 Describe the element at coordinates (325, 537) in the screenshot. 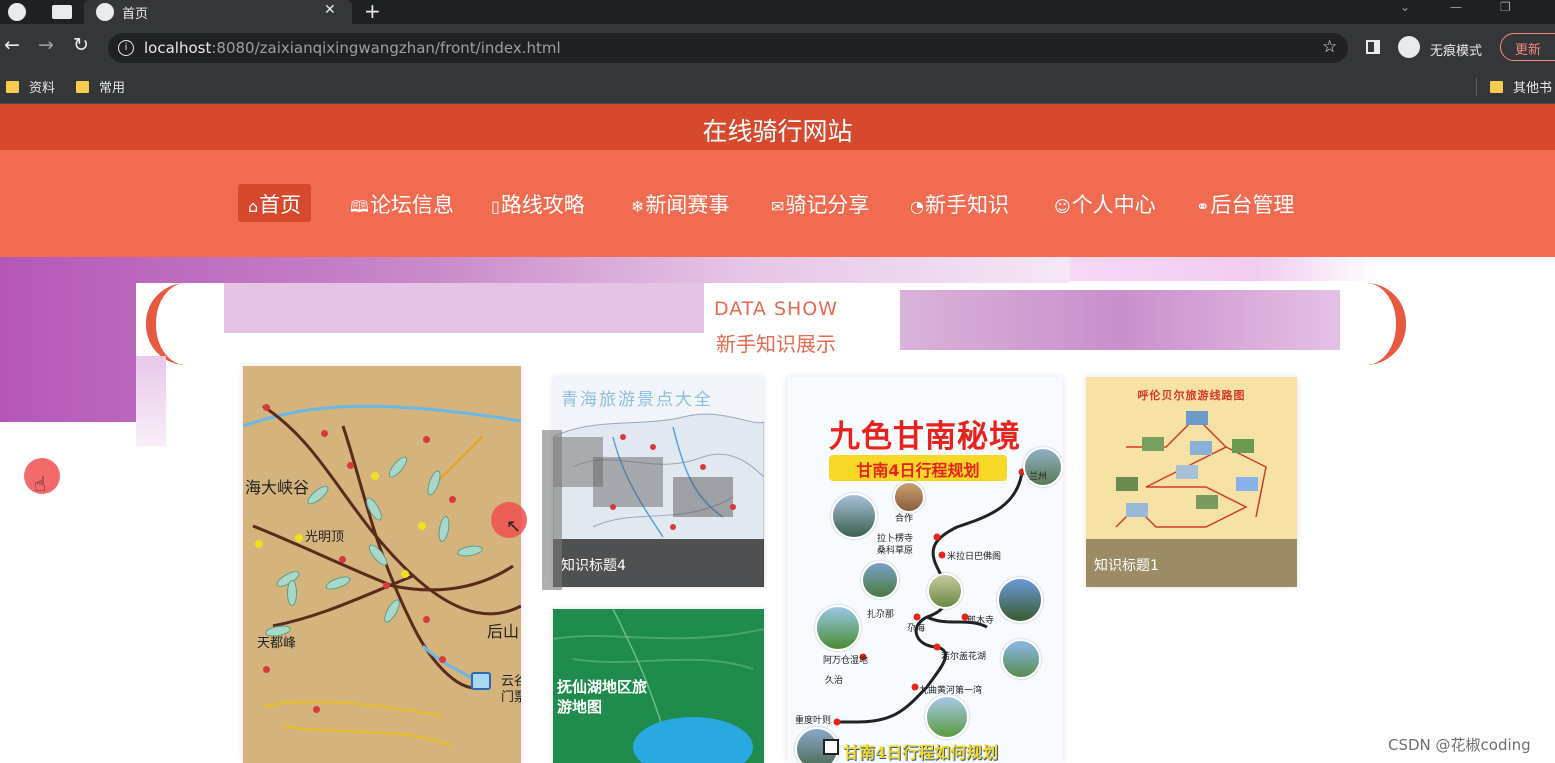

I see `map-label: 光明顶` at that location.